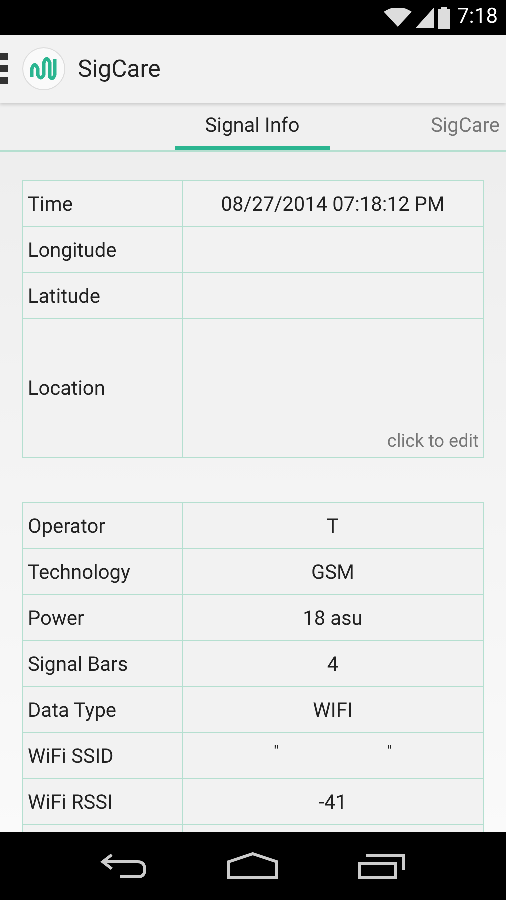 The width and height of the screenshot is (506, 900). Describe the element at coordinates (433, 441) in the screenshot. I see `edit-hint: click to edit` at that location.